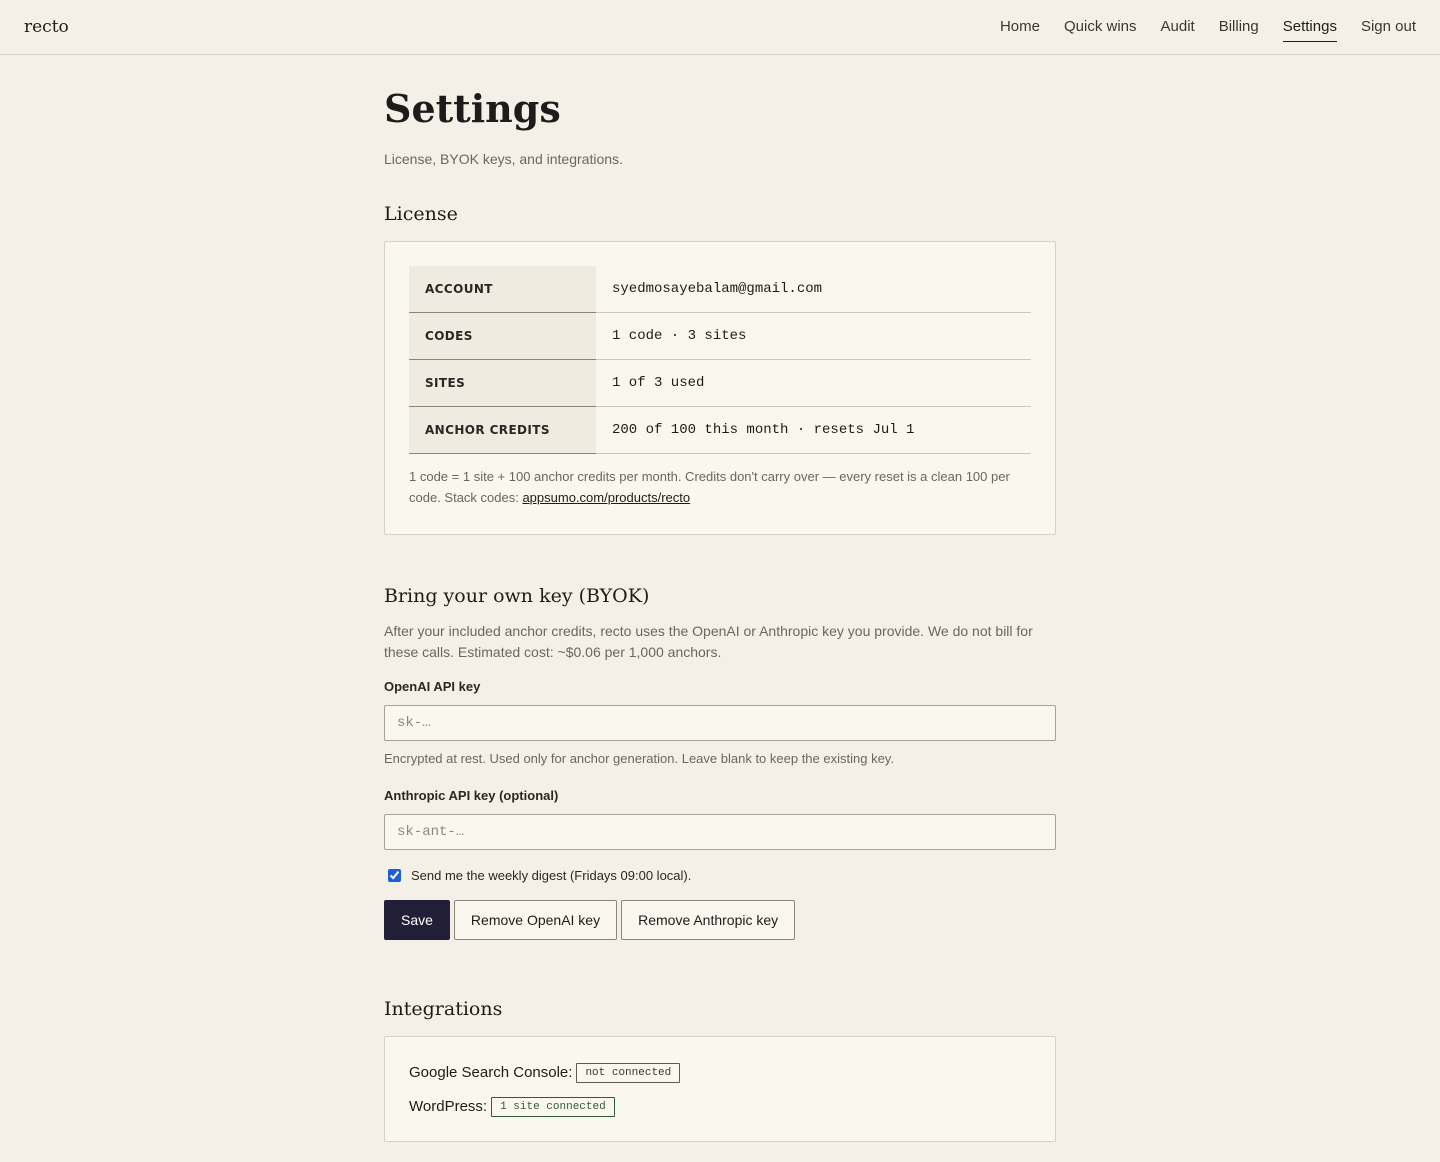 The height and width of the screenshot is (1162, 1440). What do you see at coordinates (1309, 27) in the screenshot?
I see `nav-settings: Settings` at bounding box center [1309, 27].